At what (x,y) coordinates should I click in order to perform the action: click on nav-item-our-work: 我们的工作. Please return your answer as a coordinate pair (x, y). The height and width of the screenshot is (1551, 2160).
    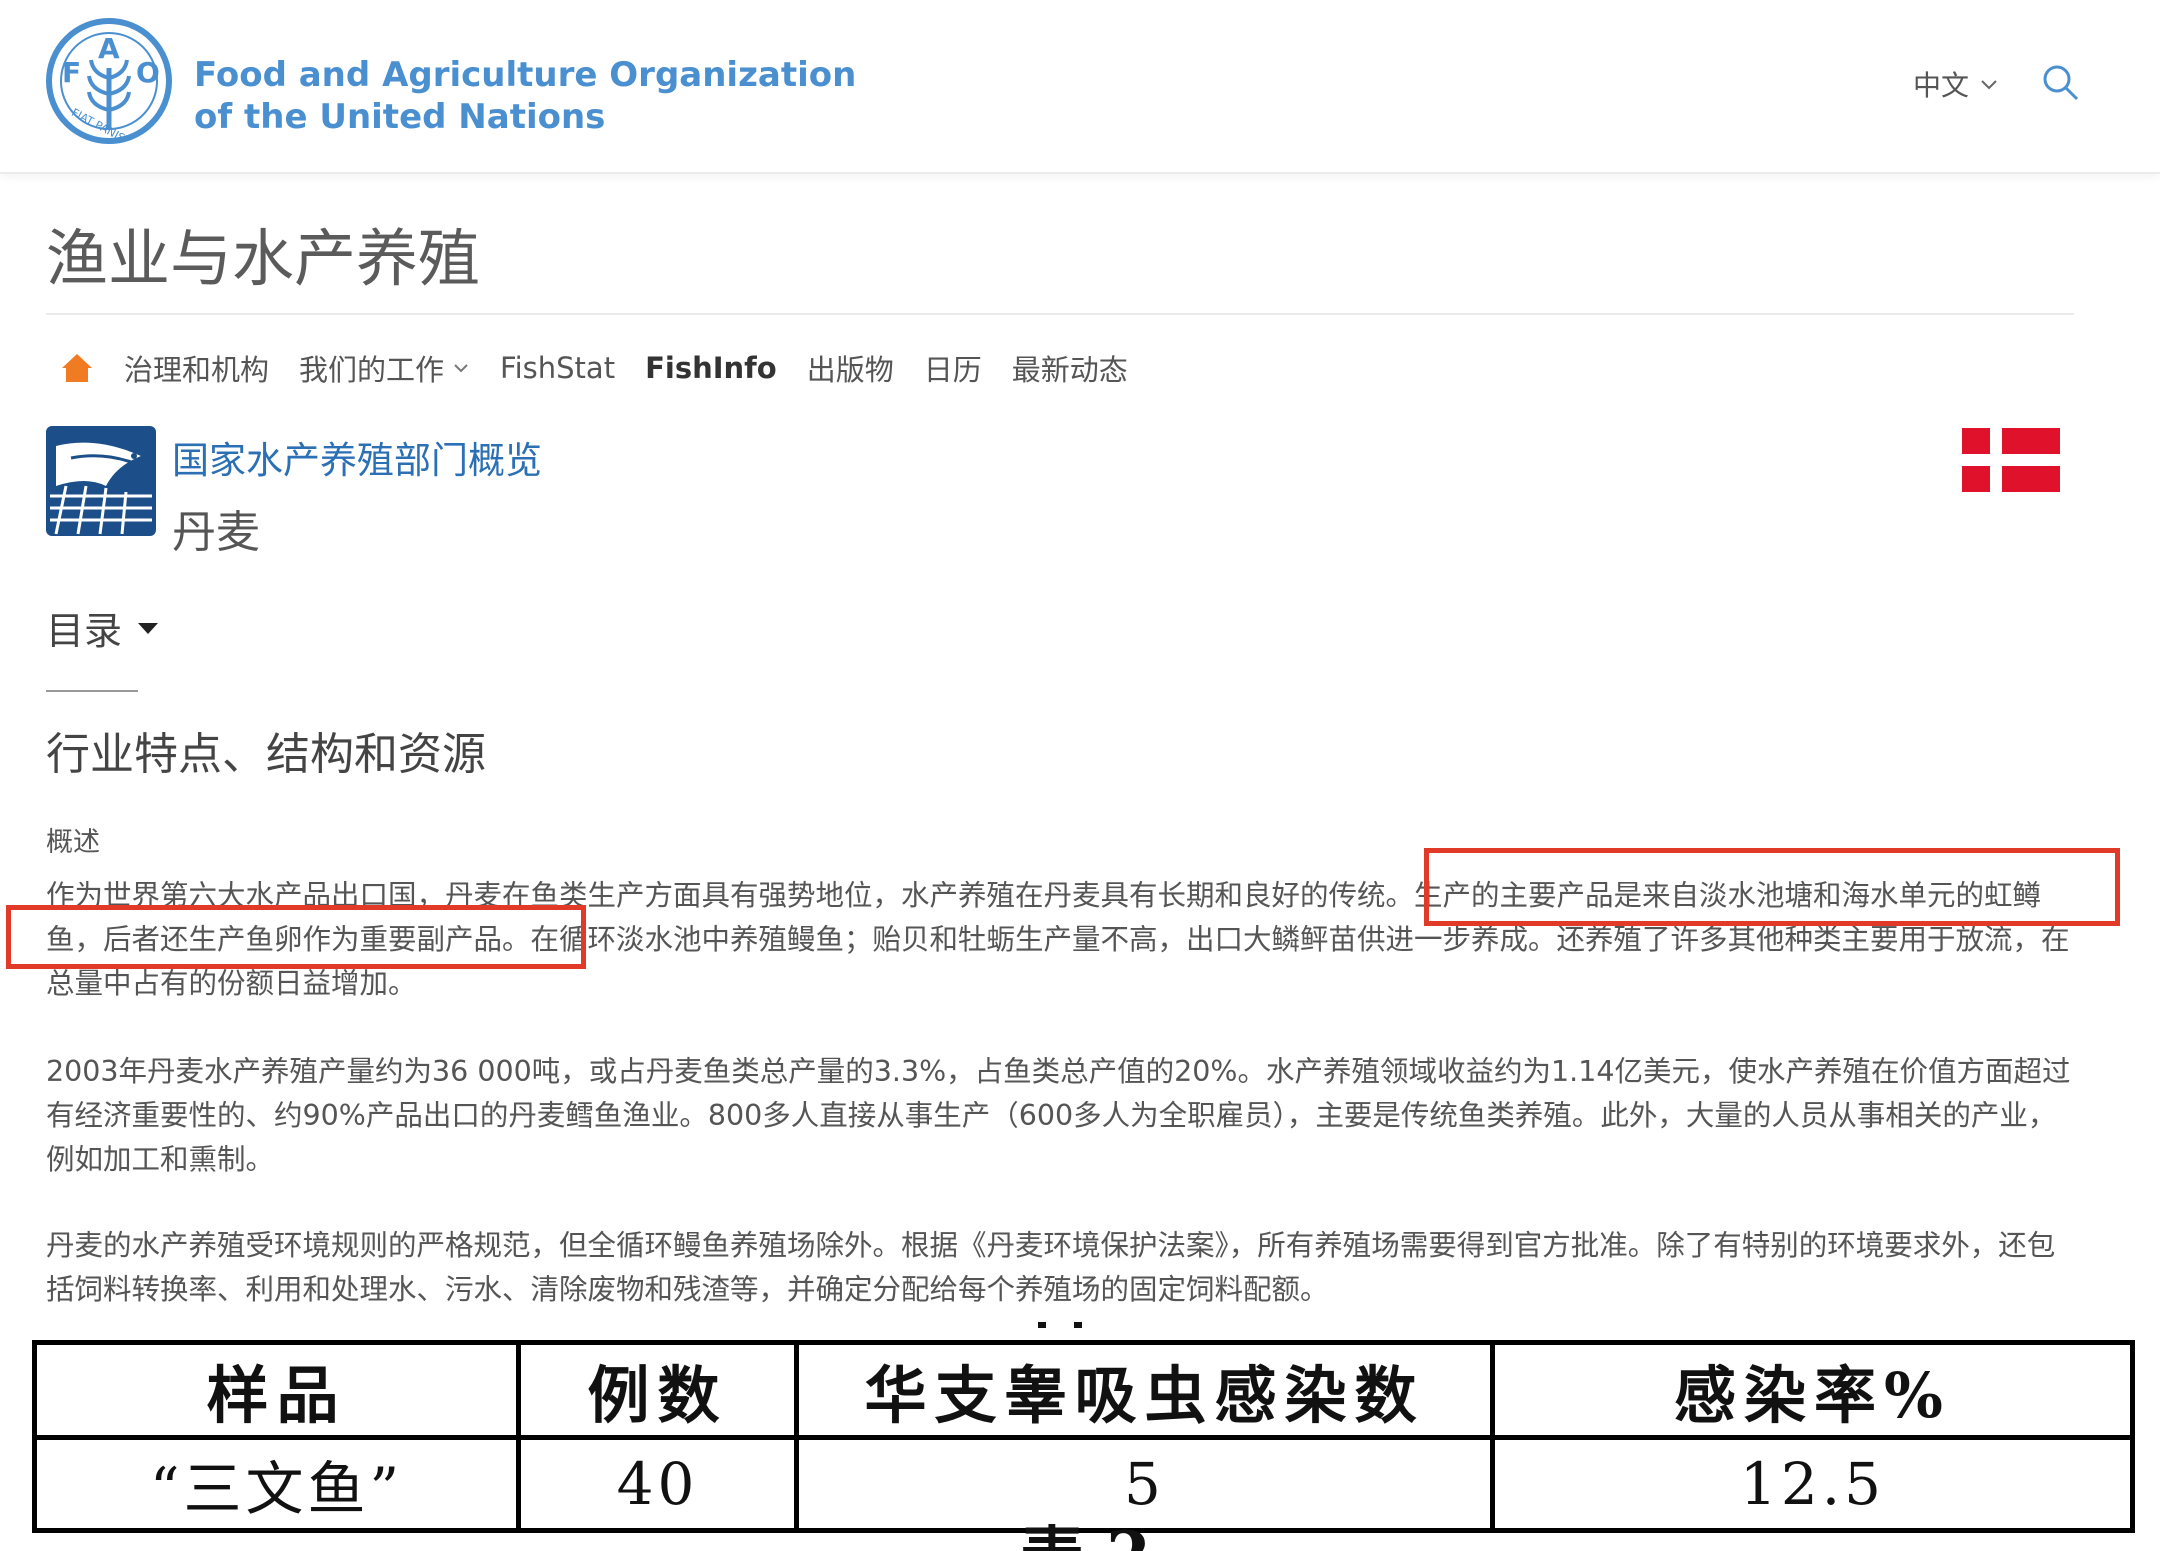
    Looking at the image, I should click on (384, 368).